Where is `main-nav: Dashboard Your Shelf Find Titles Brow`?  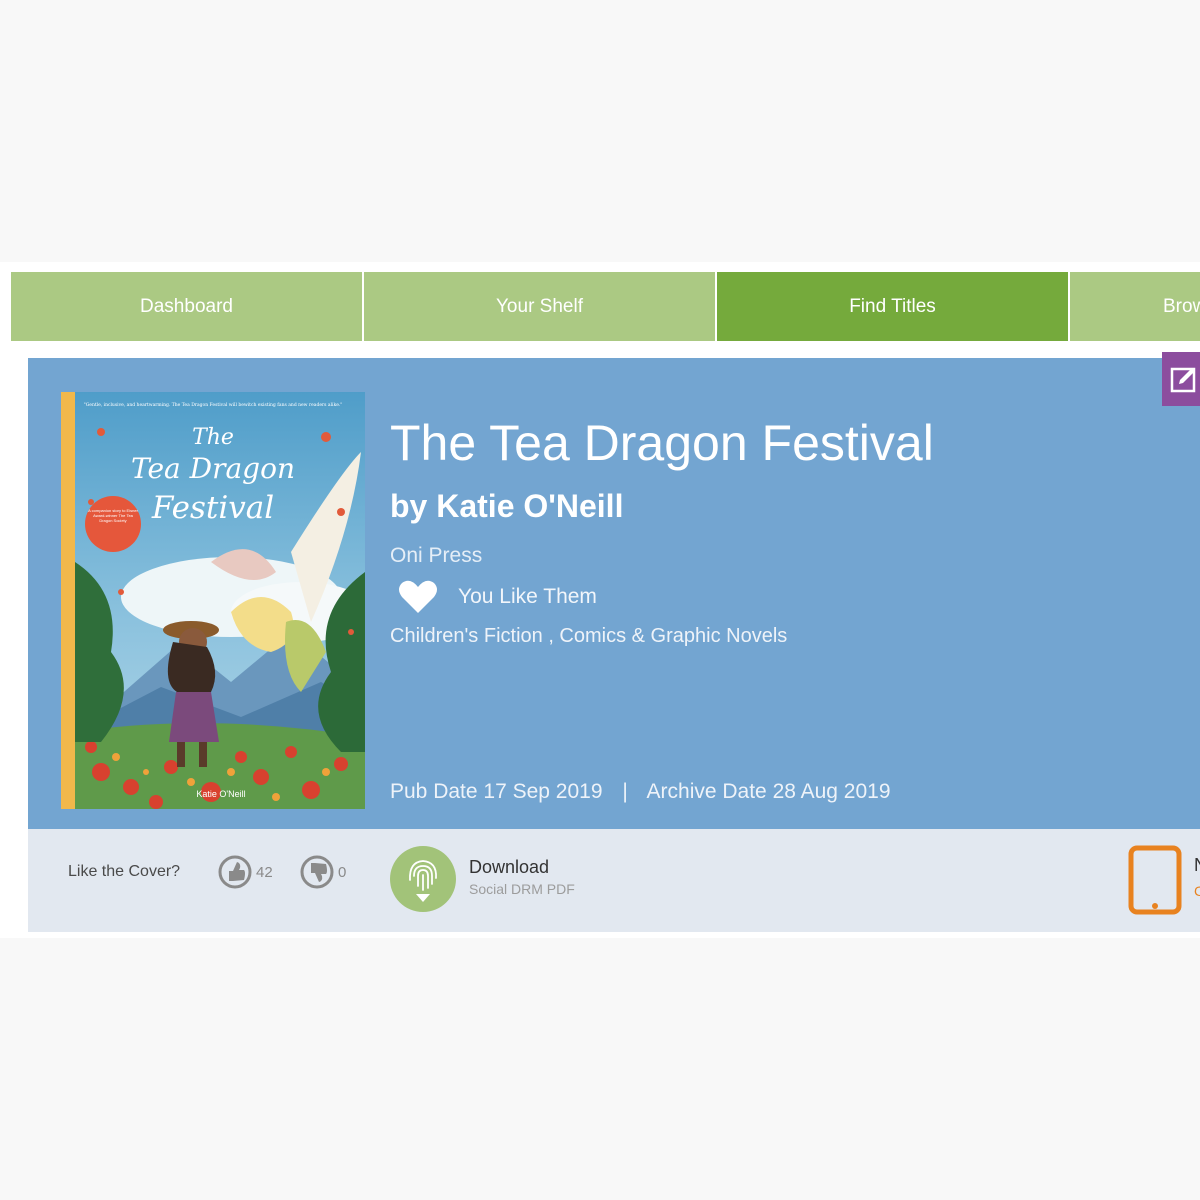 main-nav: Dashboard Your Shelf Find Titles Brow is located at coordinates (605, 306).